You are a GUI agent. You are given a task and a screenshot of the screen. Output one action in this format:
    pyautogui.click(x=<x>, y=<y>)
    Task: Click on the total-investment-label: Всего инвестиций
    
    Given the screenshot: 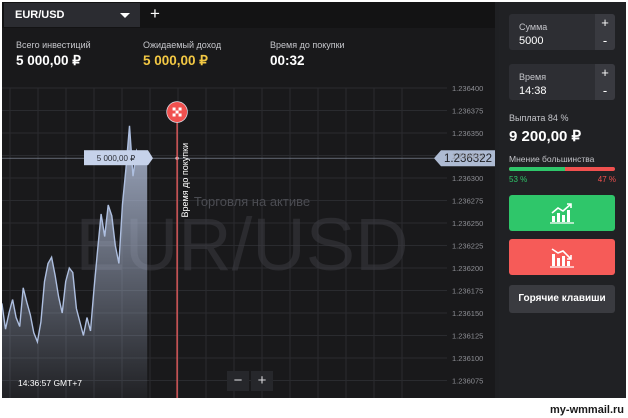 What is the action you would take?
    pyautogui.click(x=53, y=45)
    